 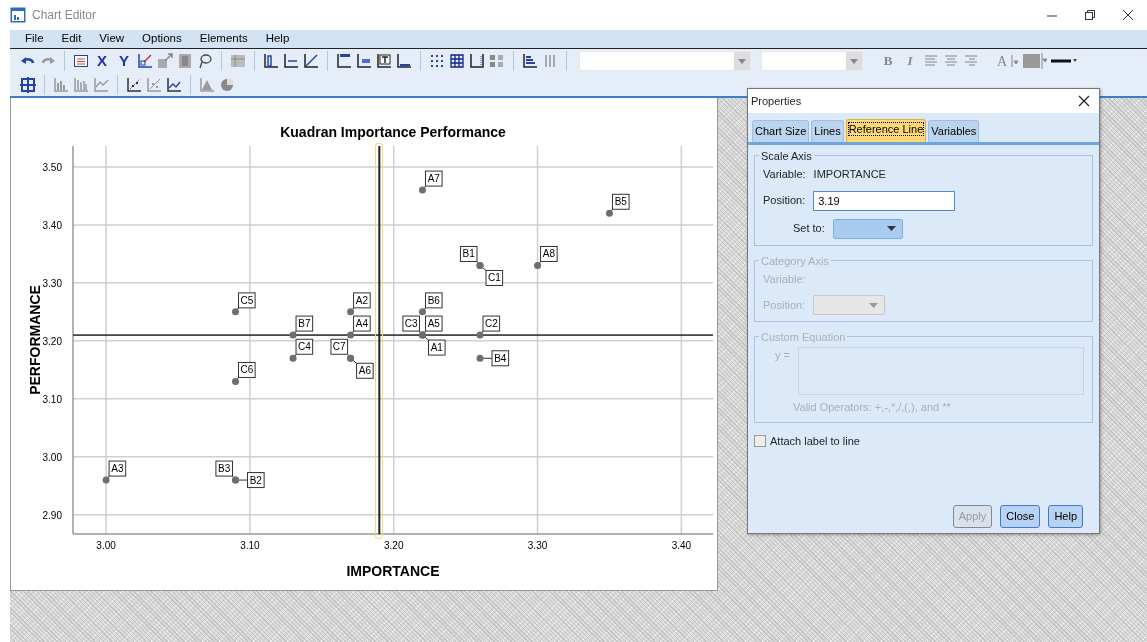 What do you see at coordinates (500, 358) in the screenshot?
I see `point-label: B4` at bounding box center [500, 358].